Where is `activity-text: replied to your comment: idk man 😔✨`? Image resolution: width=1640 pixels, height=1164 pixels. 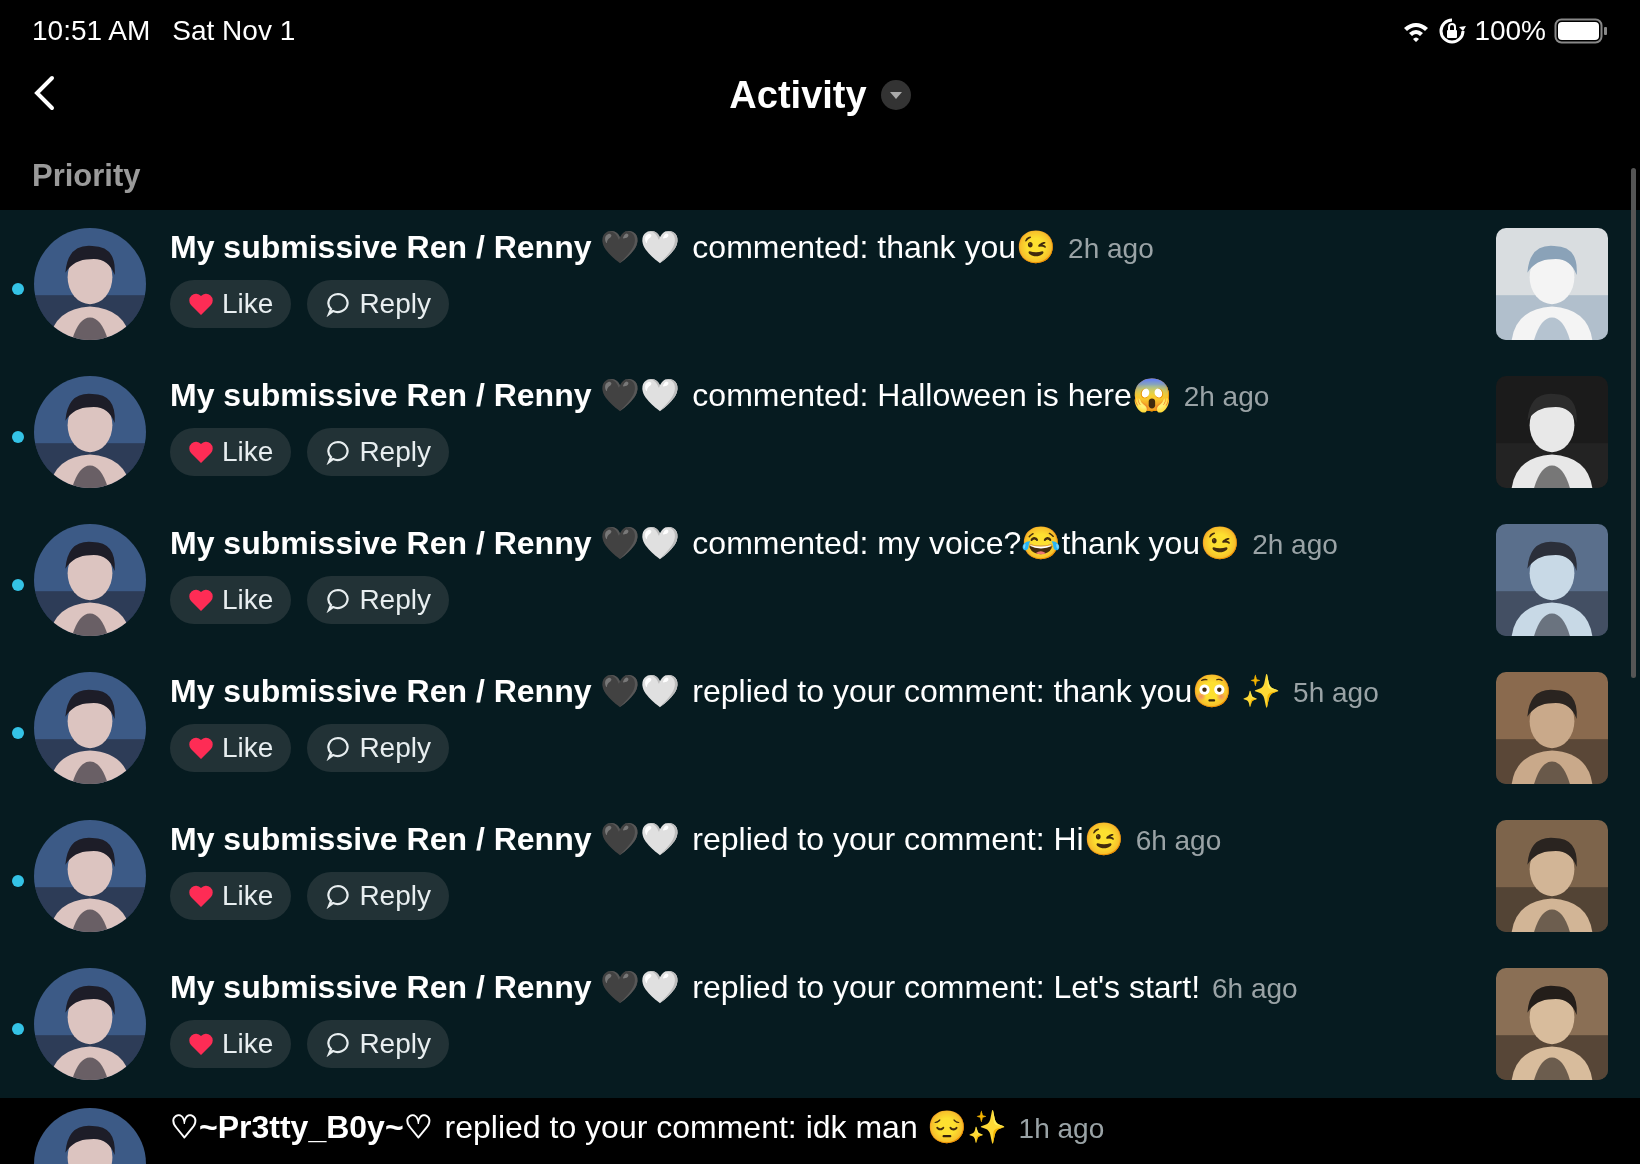
activity-text: replied to your comment: idk man 😔✨ is located at coordinates (725, 1127).